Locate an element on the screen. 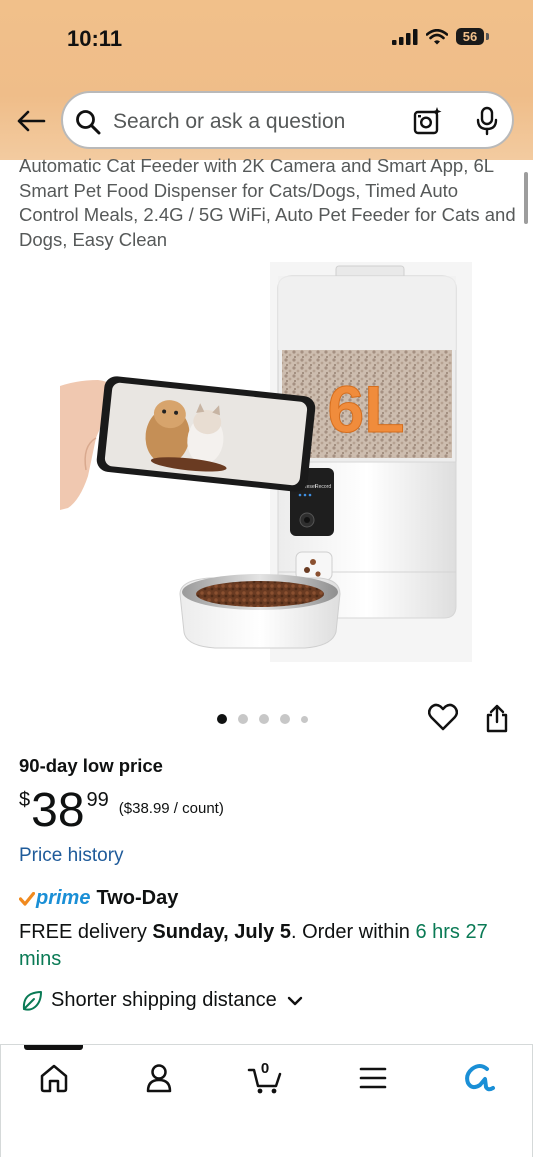 This screenshot has height=1157, width=533. status-time: 10:11 is located at coordinates (95, 38).